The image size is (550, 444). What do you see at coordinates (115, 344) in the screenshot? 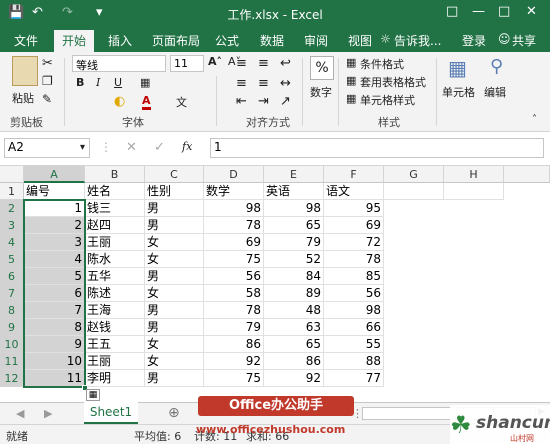
I see `table-cell: 王五` at bounding box center [115, 344].